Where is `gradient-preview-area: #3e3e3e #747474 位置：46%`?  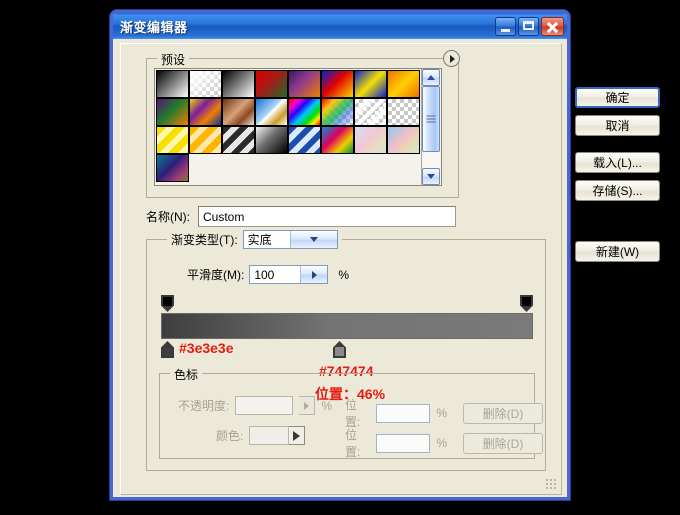
gradient-preview-area: #3e3e3e #747474 位置：46% is located at coordinates (347, 348).